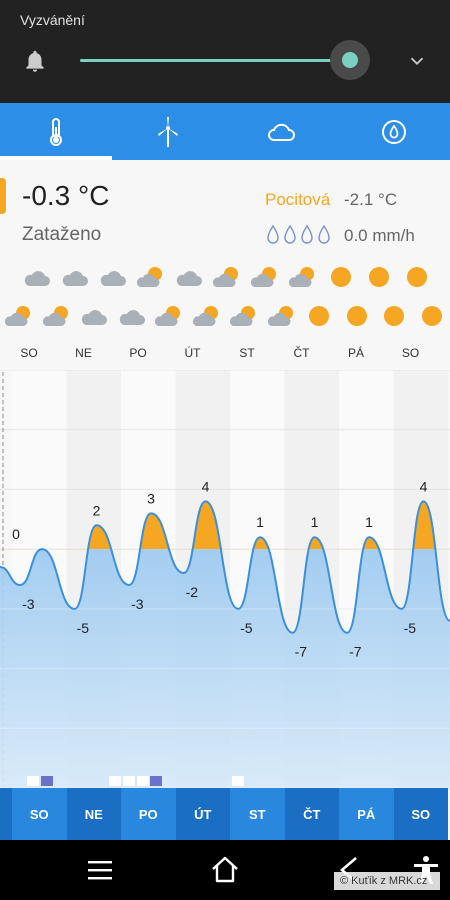 The image size is (450, 900). Describe the element at coordinates (6, 814) in the screenshot. I see `day-selector-edge` at that location.